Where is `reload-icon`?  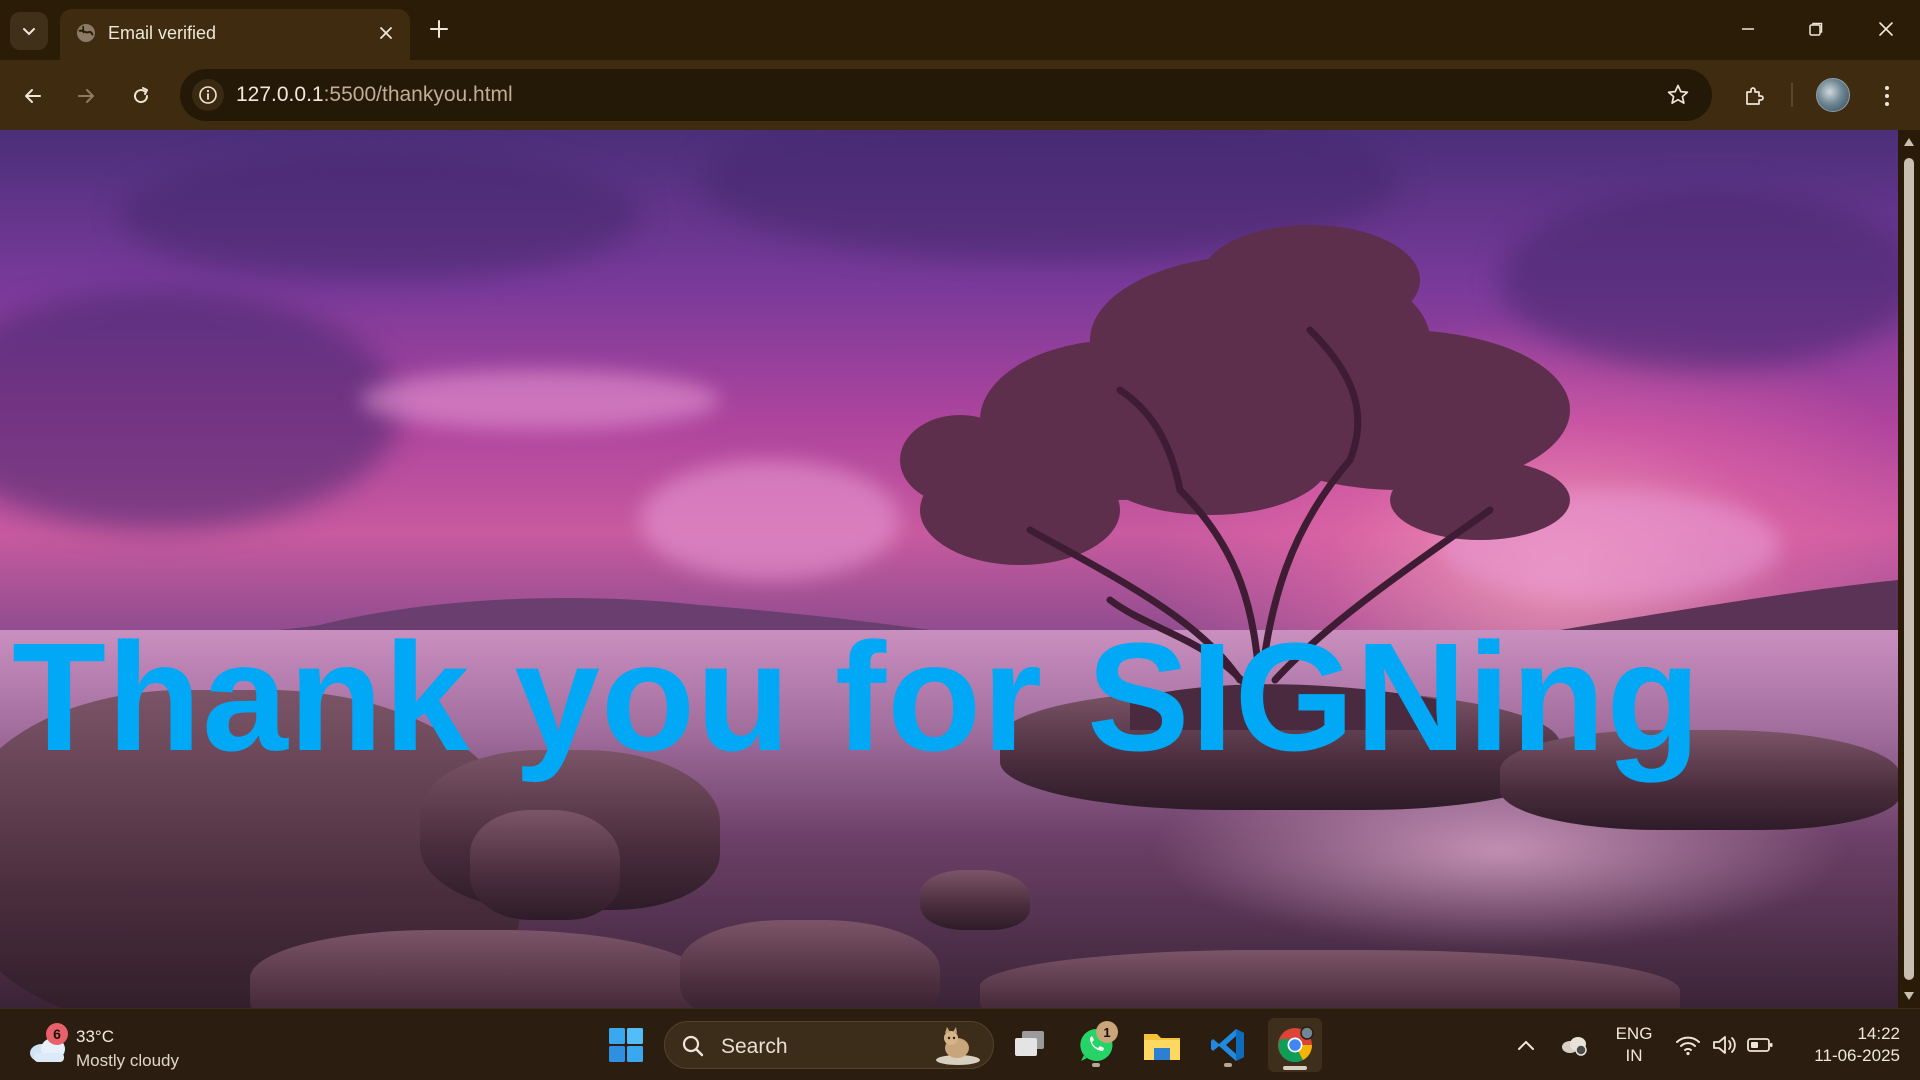 reload-icon is located at coordinates (141, 95).